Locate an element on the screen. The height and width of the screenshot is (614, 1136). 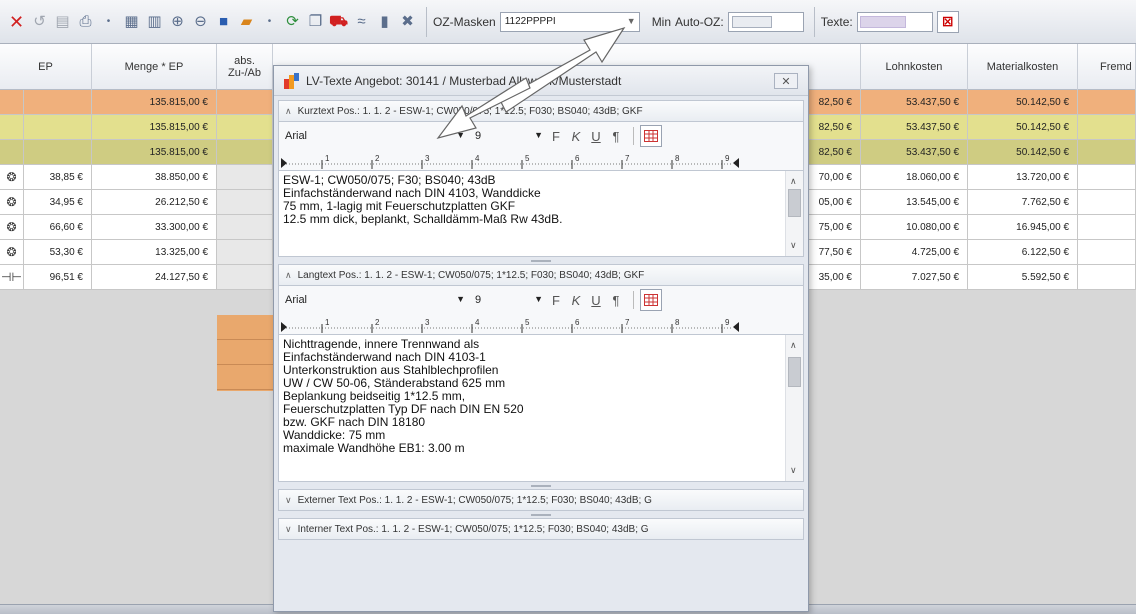
calculator-icon: ■ is located at coordinates (223, 21).